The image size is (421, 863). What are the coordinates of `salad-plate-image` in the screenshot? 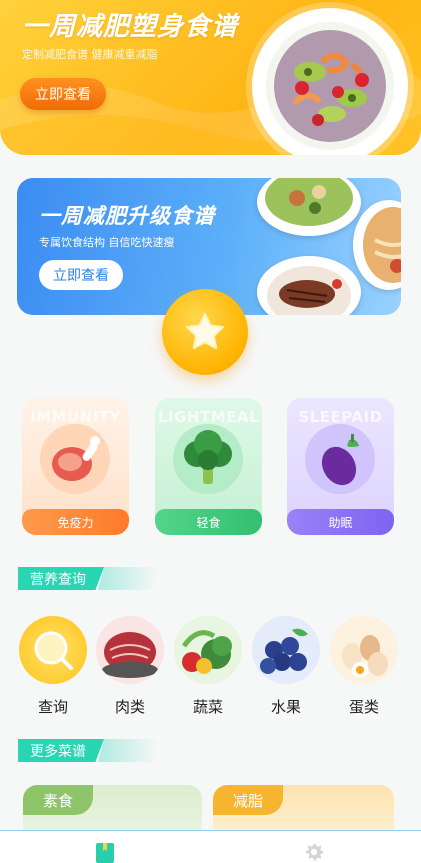 It's located at (330, 81).